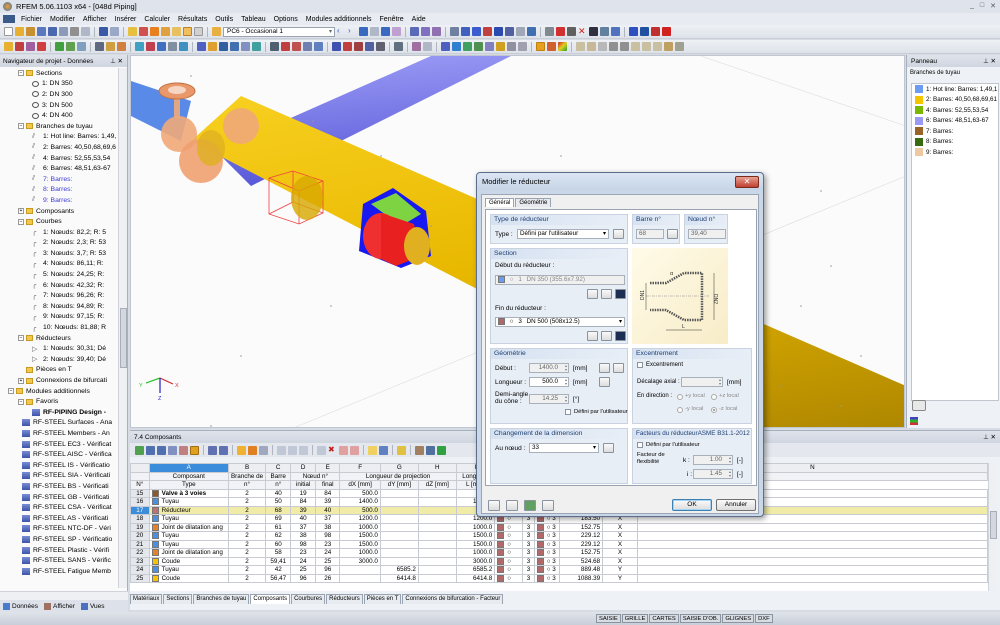 The image size is (1000, 625). What do you see at coordinates (640, 445) in the screenshot?
I see `user-defined-factors-checkbox` at bounding box center [640, 445].